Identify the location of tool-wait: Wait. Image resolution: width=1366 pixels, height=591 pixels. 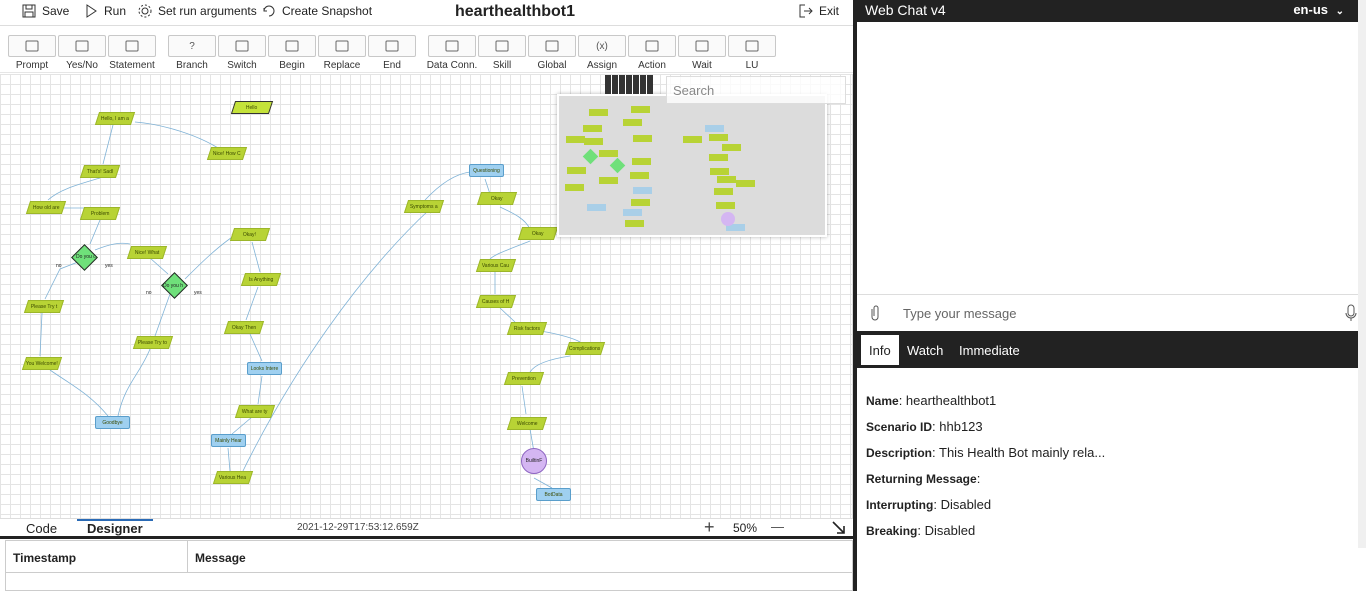
(702, 53).